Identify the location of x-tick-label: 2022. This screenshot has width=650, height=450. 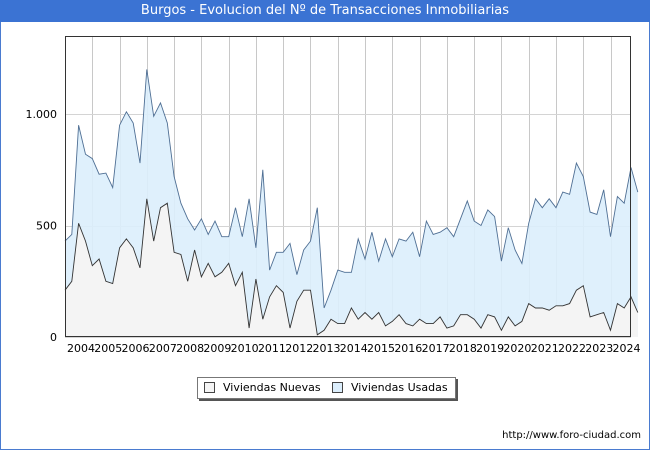
(572, 348).